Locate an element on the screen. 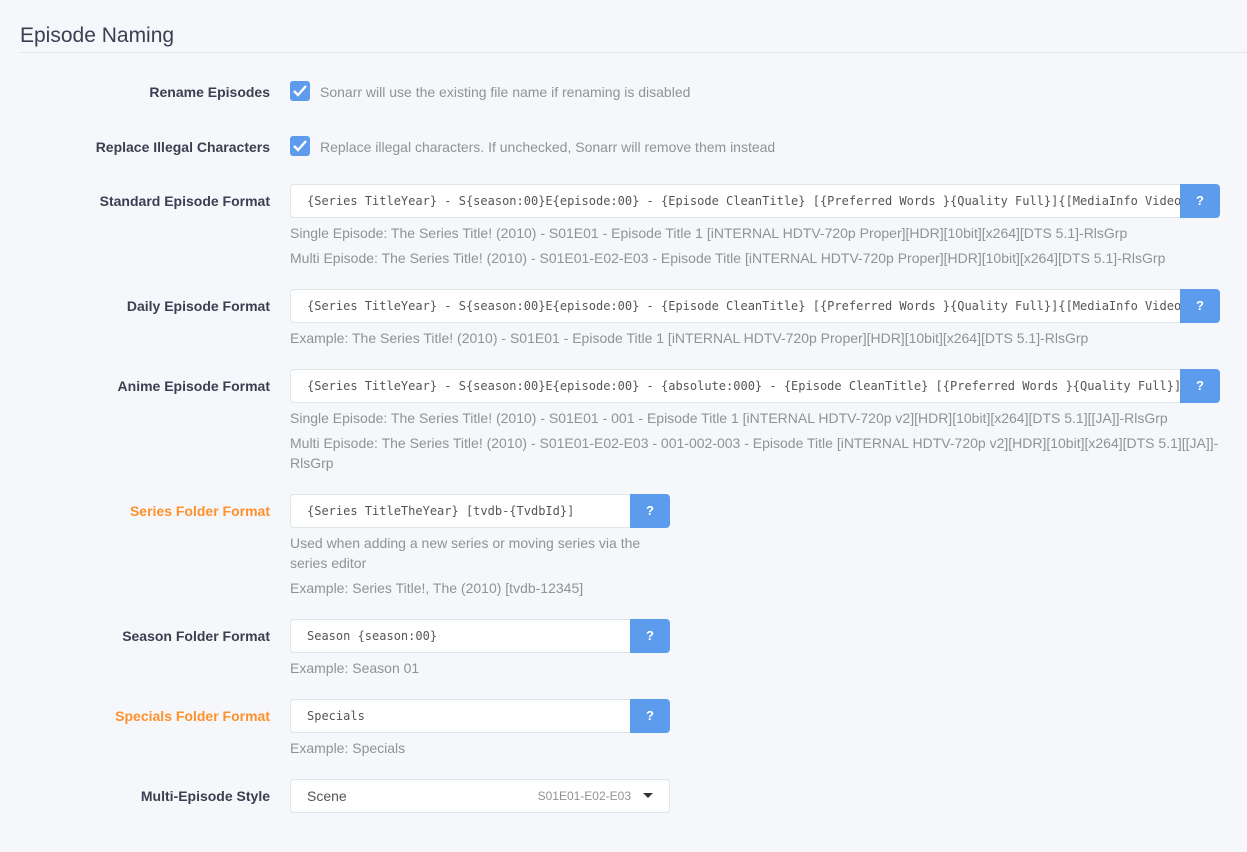 The image size is (1247, 852). daily-format-help-button: ? is located at coordinates (1200, 306).